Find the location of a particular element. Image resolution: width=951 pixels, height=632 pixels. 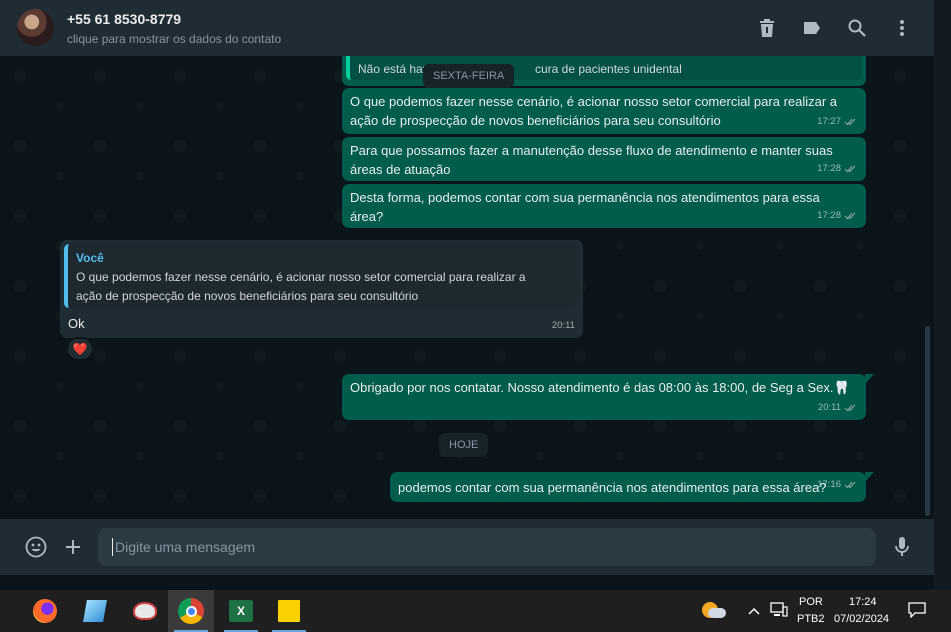

chrome-icon is located at coordinates (191, 611).